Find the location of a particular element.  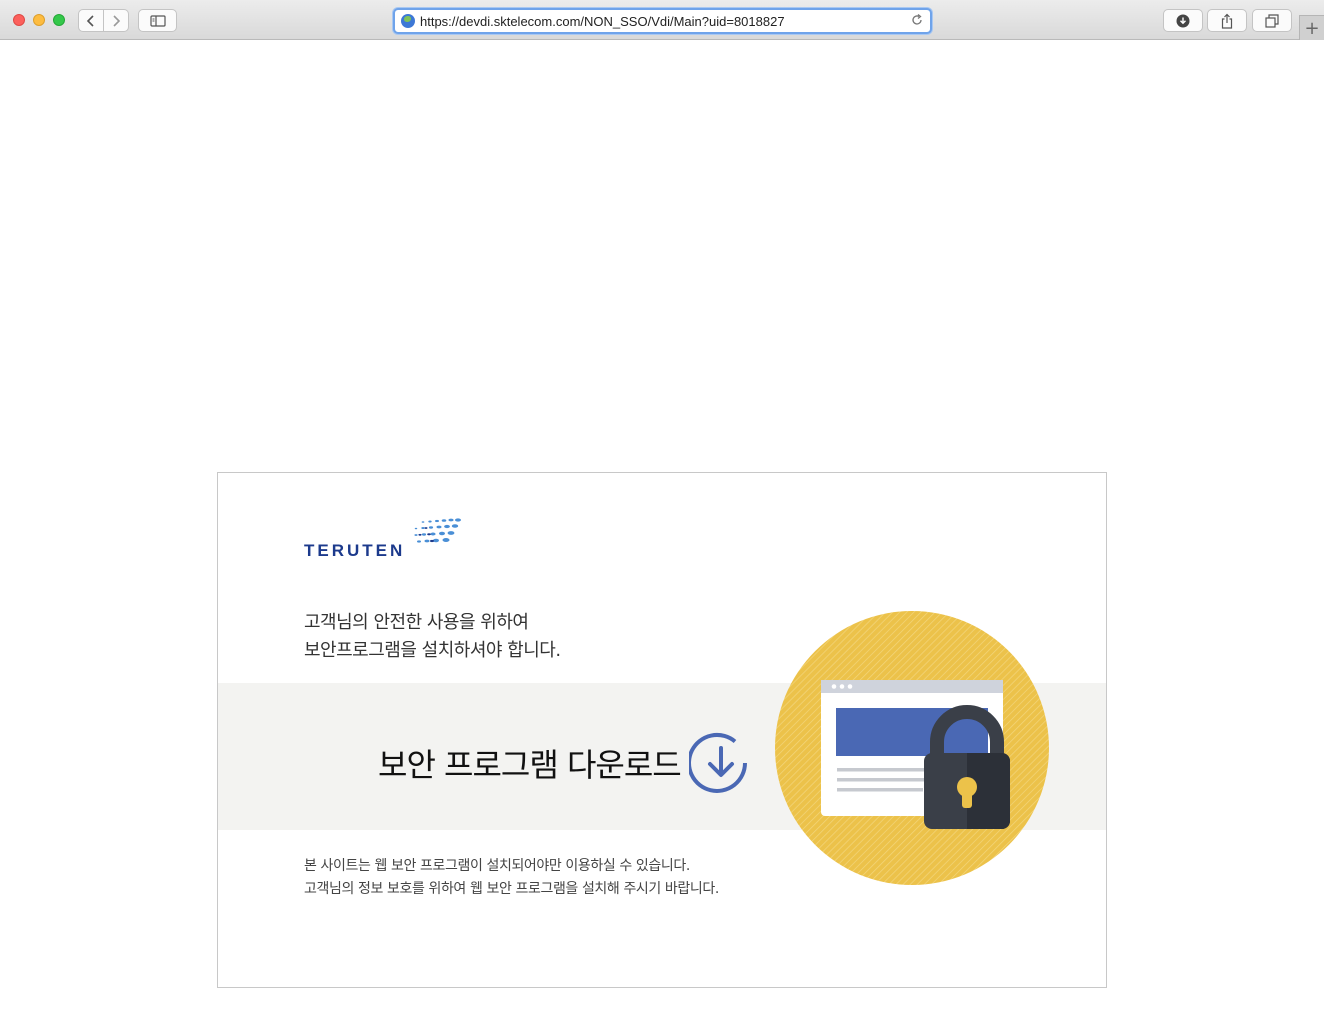

tabs-icon is located at coordinates (1272, 20).